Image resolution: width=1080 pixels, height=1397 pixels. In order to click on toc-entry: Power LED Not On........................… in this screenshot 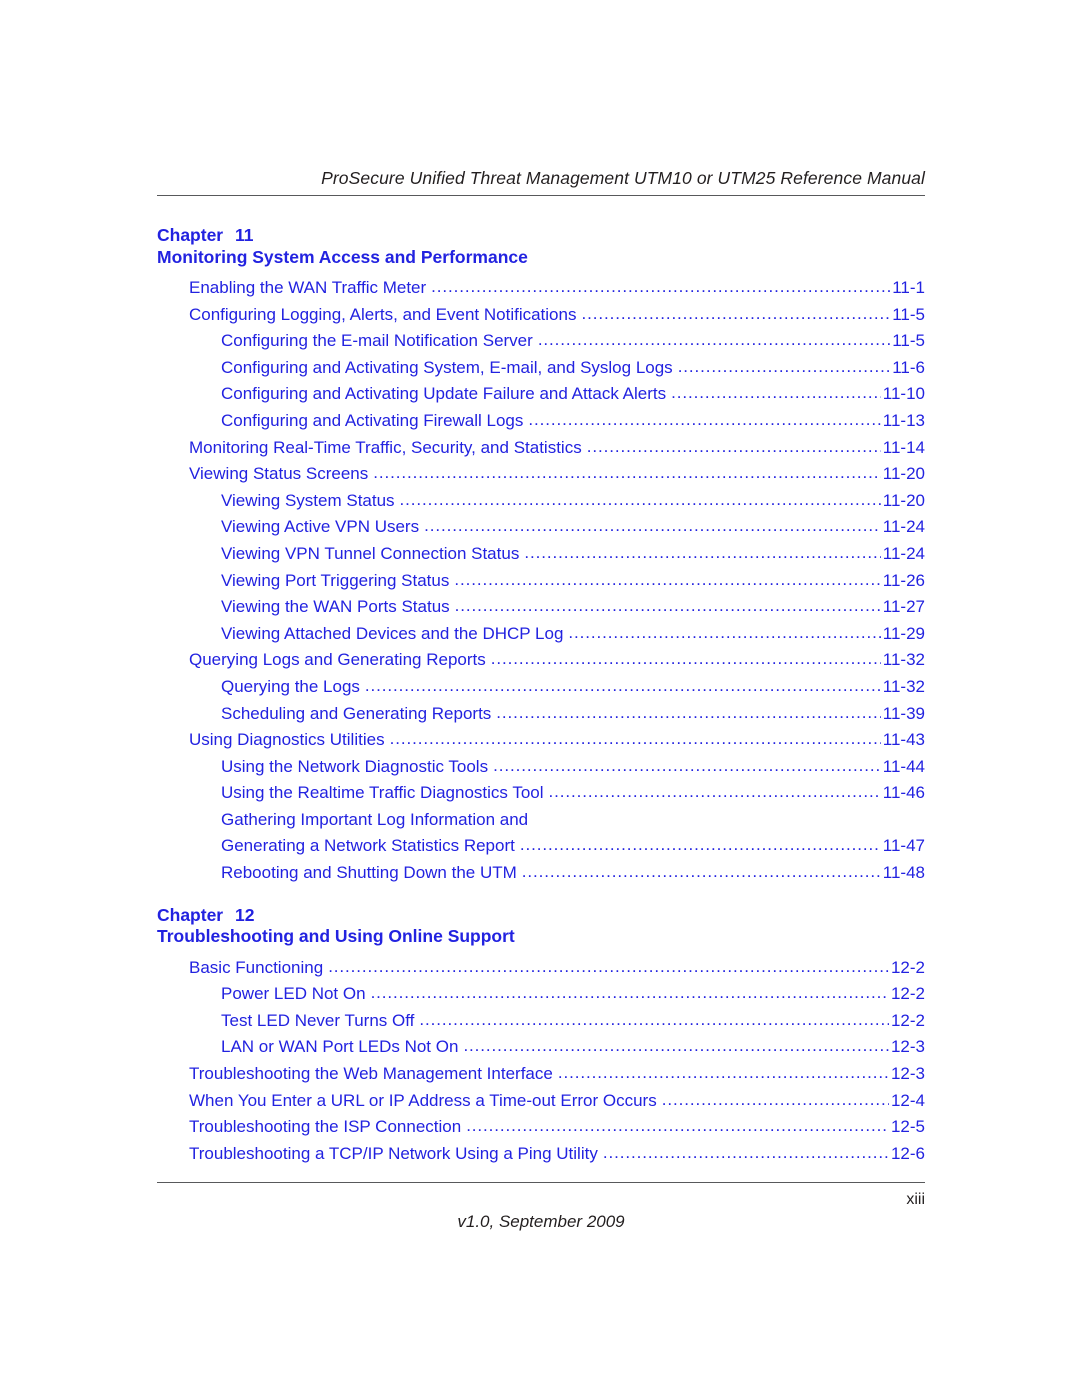, I will do `click(541, 994)`.